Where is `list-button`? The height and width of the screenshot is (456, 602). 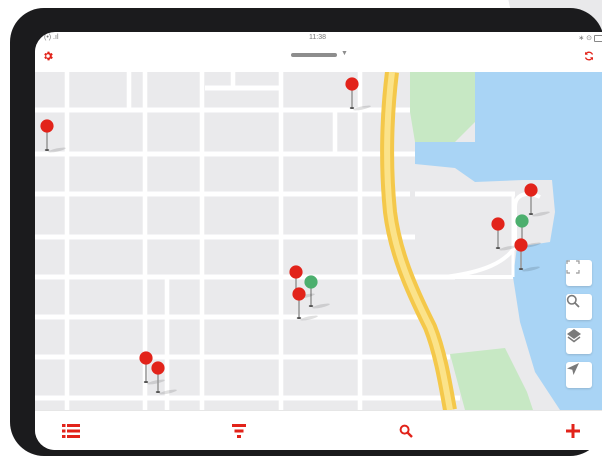
list-button is located at coordinates (71, 431).